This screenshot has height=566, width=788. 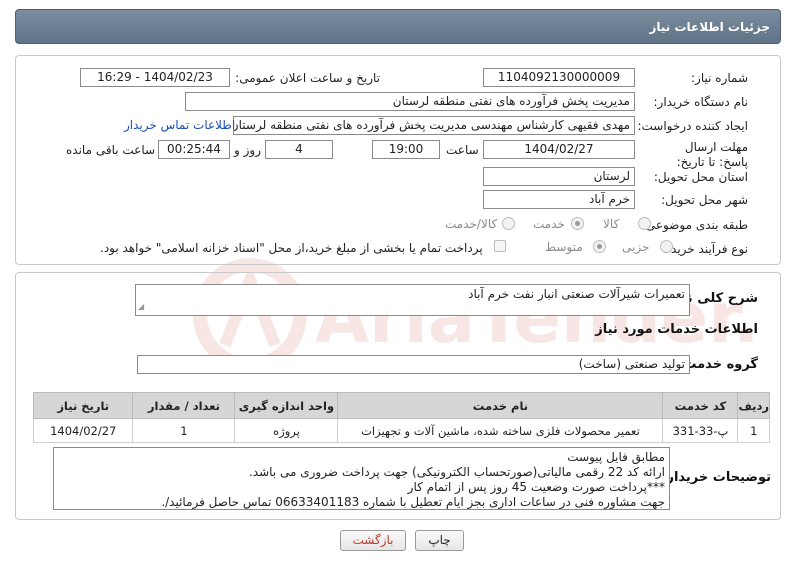 What do you see at coordinates (398, 26) in the screenshot?
I see `page-title: جزئیات اطلاعات نیاز` at bounding box center [398, 26].